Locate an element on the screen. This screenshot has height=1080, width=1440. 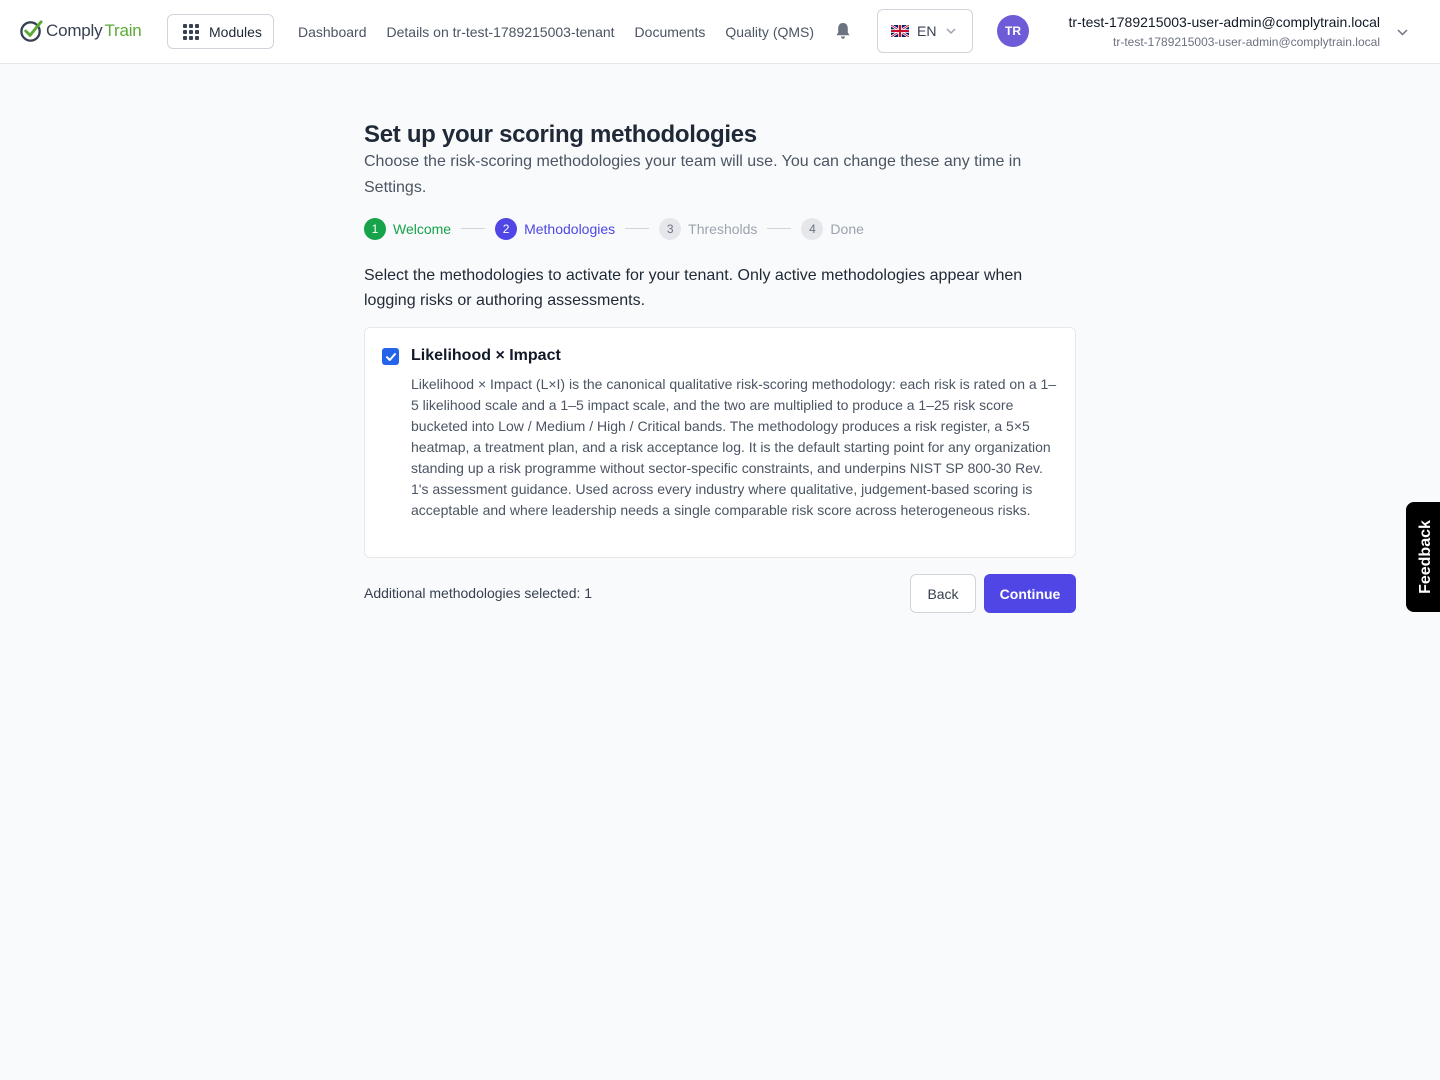
nav-quality: Quality (QMS) is located at coordinates (769, 32).